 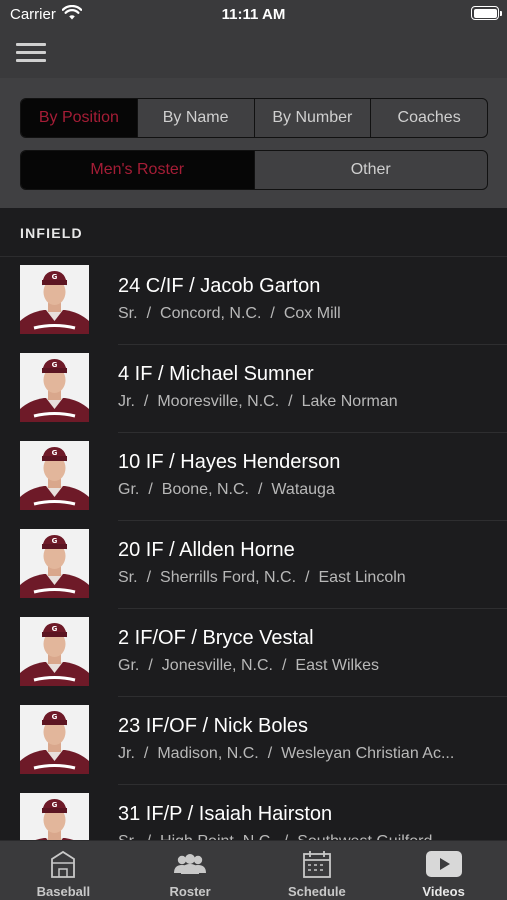 I want to click on player-title: 20 IF / Allden Horne, so click(x=206, y=550).